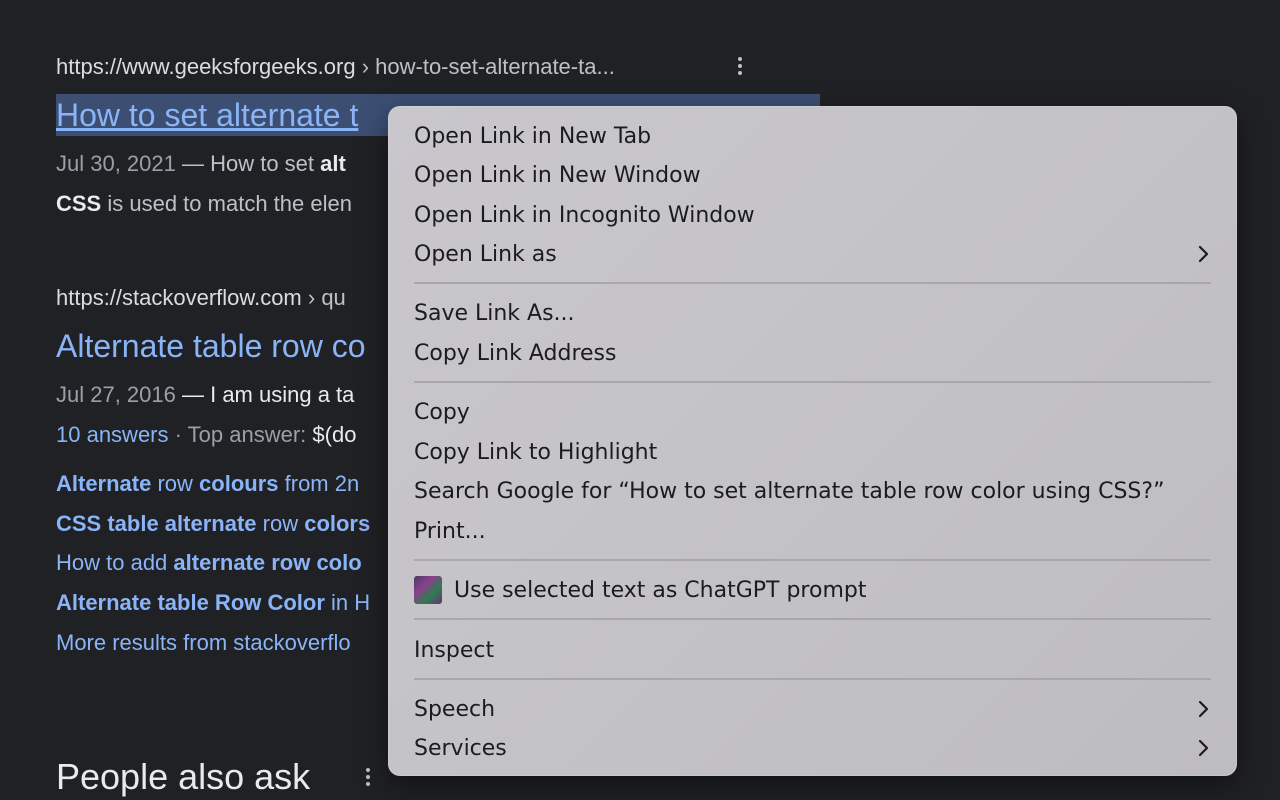 The image size is (1280, 800). What do you see at coordinates (812, 215) in the screenshot?
I see `menu-item-open-incognito: Open Link in Incognito Window` at bounding box center [812, 215].